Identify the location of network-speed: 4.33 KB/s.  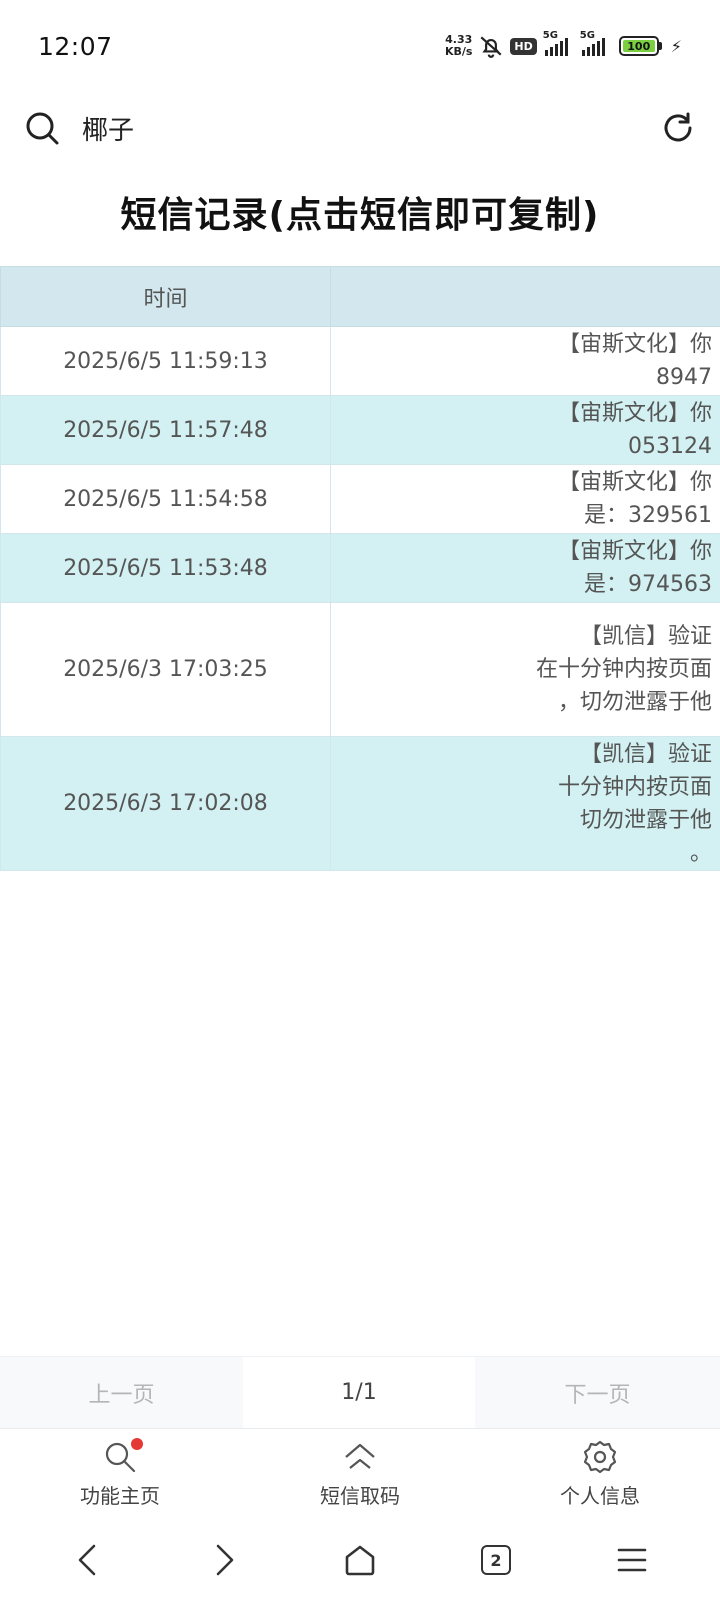
(458, 46).